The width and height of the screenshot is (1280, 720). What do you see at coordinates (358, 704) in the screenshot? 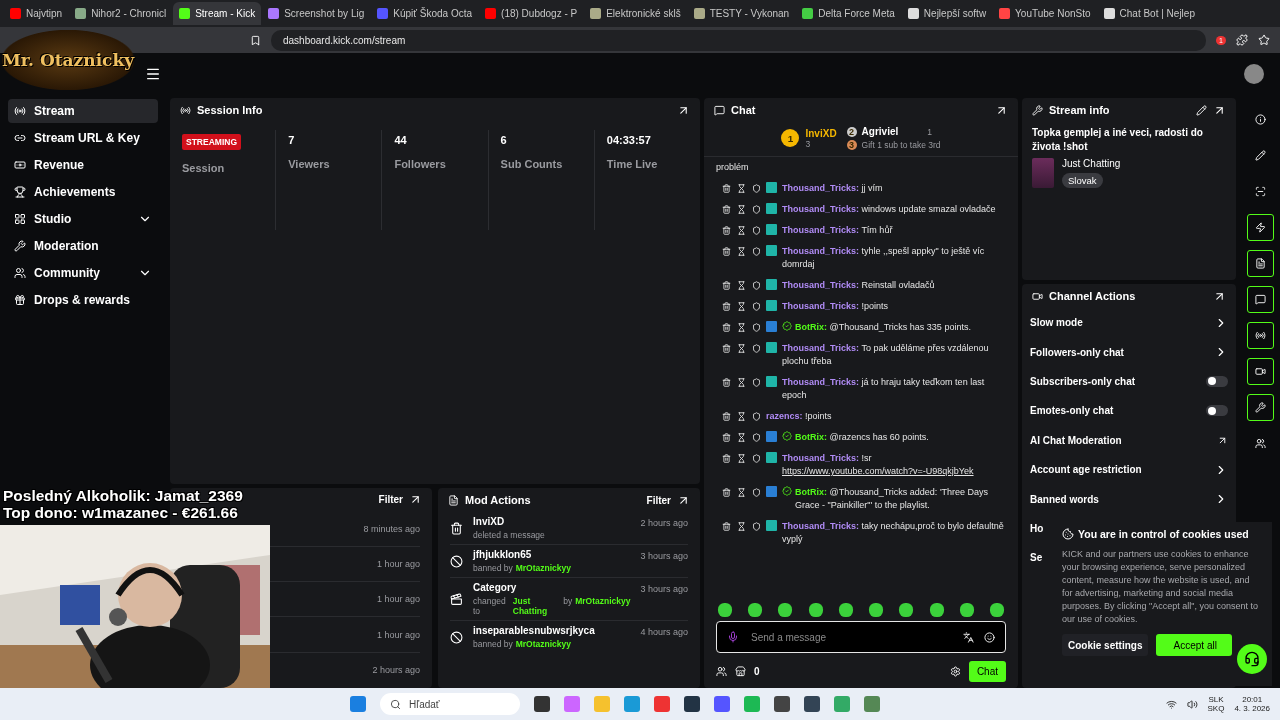
I see `start-icon` at bounding box center [358, 704].